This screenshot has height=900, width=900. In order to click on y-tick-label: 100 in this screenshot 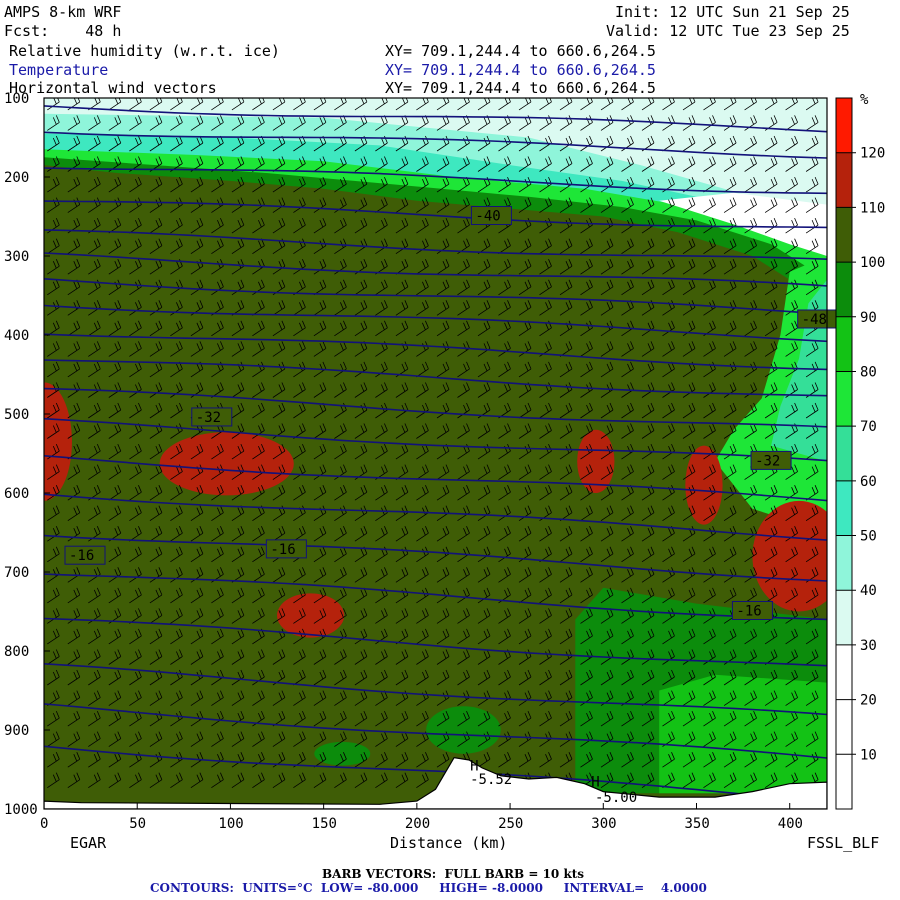, I will do `click(16, 99)`.